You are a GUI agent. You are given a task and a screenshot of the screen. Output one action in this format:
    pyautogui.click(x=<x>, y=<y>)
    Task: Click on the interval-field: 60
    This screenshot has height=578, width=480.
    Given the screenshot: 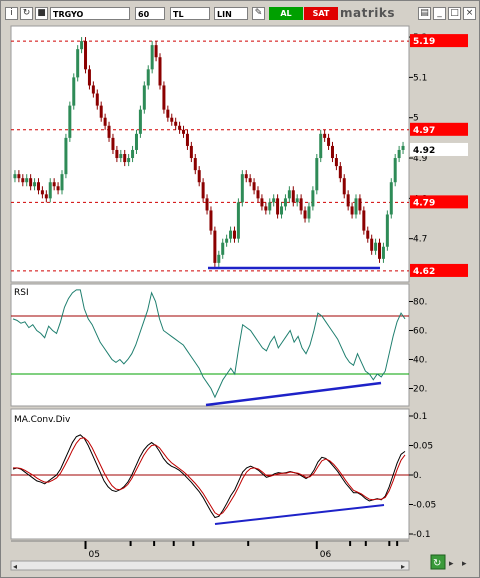 What is the action you would take?
    pyautogui.click(x=150, y=13)
    